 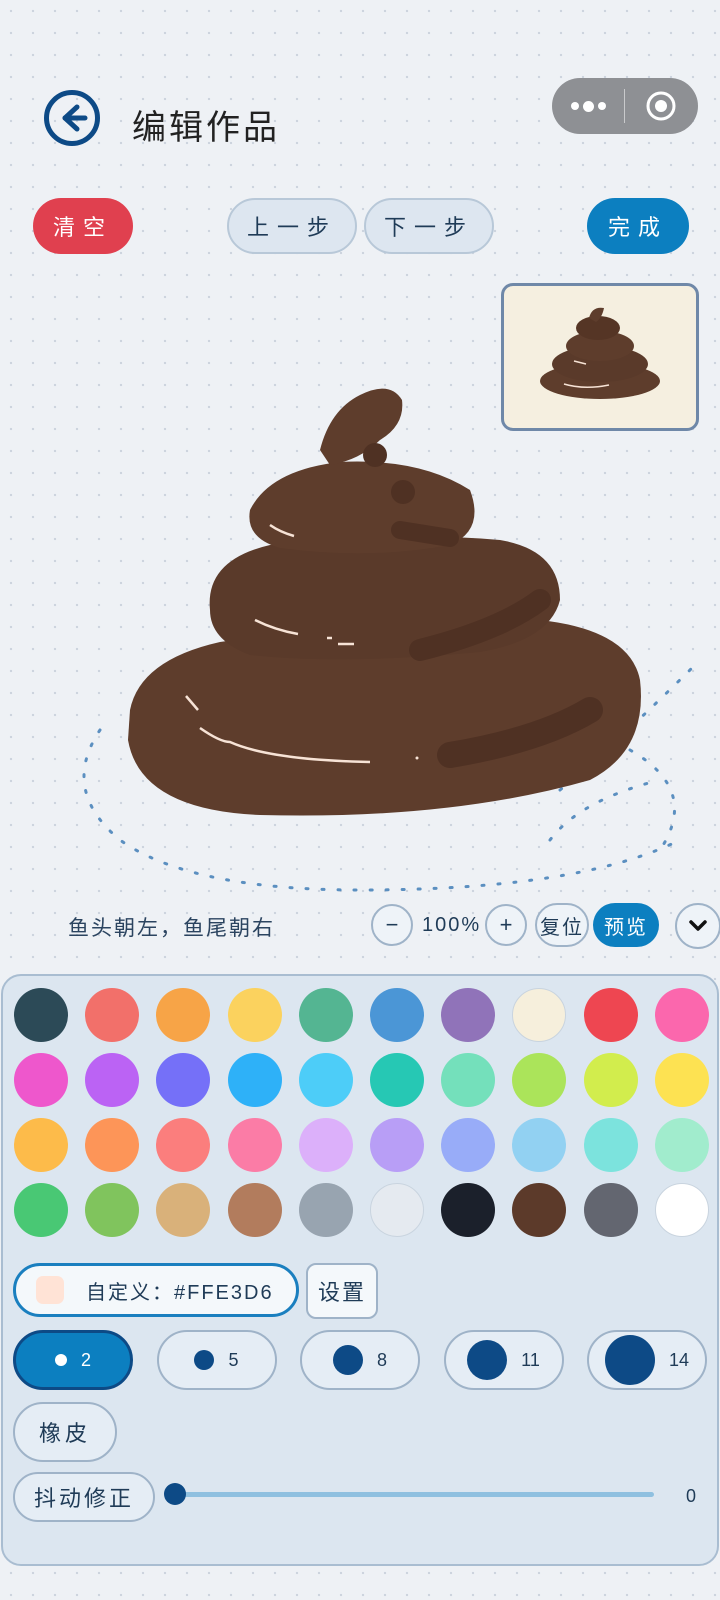 I want to click on collapse-panel-button, so click(x=697, y=926).